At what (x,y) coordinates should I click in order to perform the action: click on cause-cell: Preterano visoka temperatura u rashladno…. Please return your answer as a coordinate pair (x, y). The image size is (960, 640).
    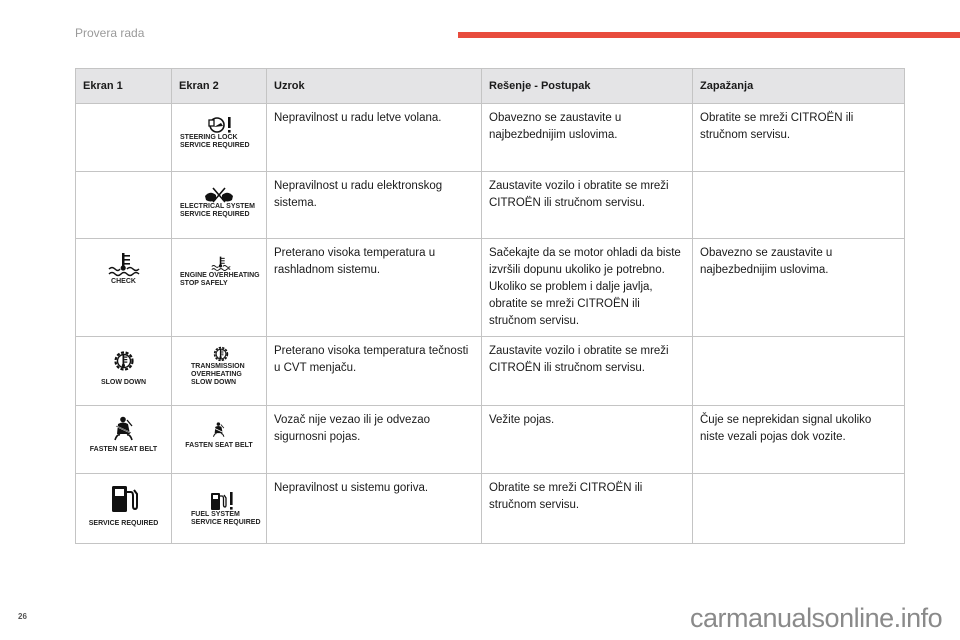
    Looking at the image, I should click on (374, 287).